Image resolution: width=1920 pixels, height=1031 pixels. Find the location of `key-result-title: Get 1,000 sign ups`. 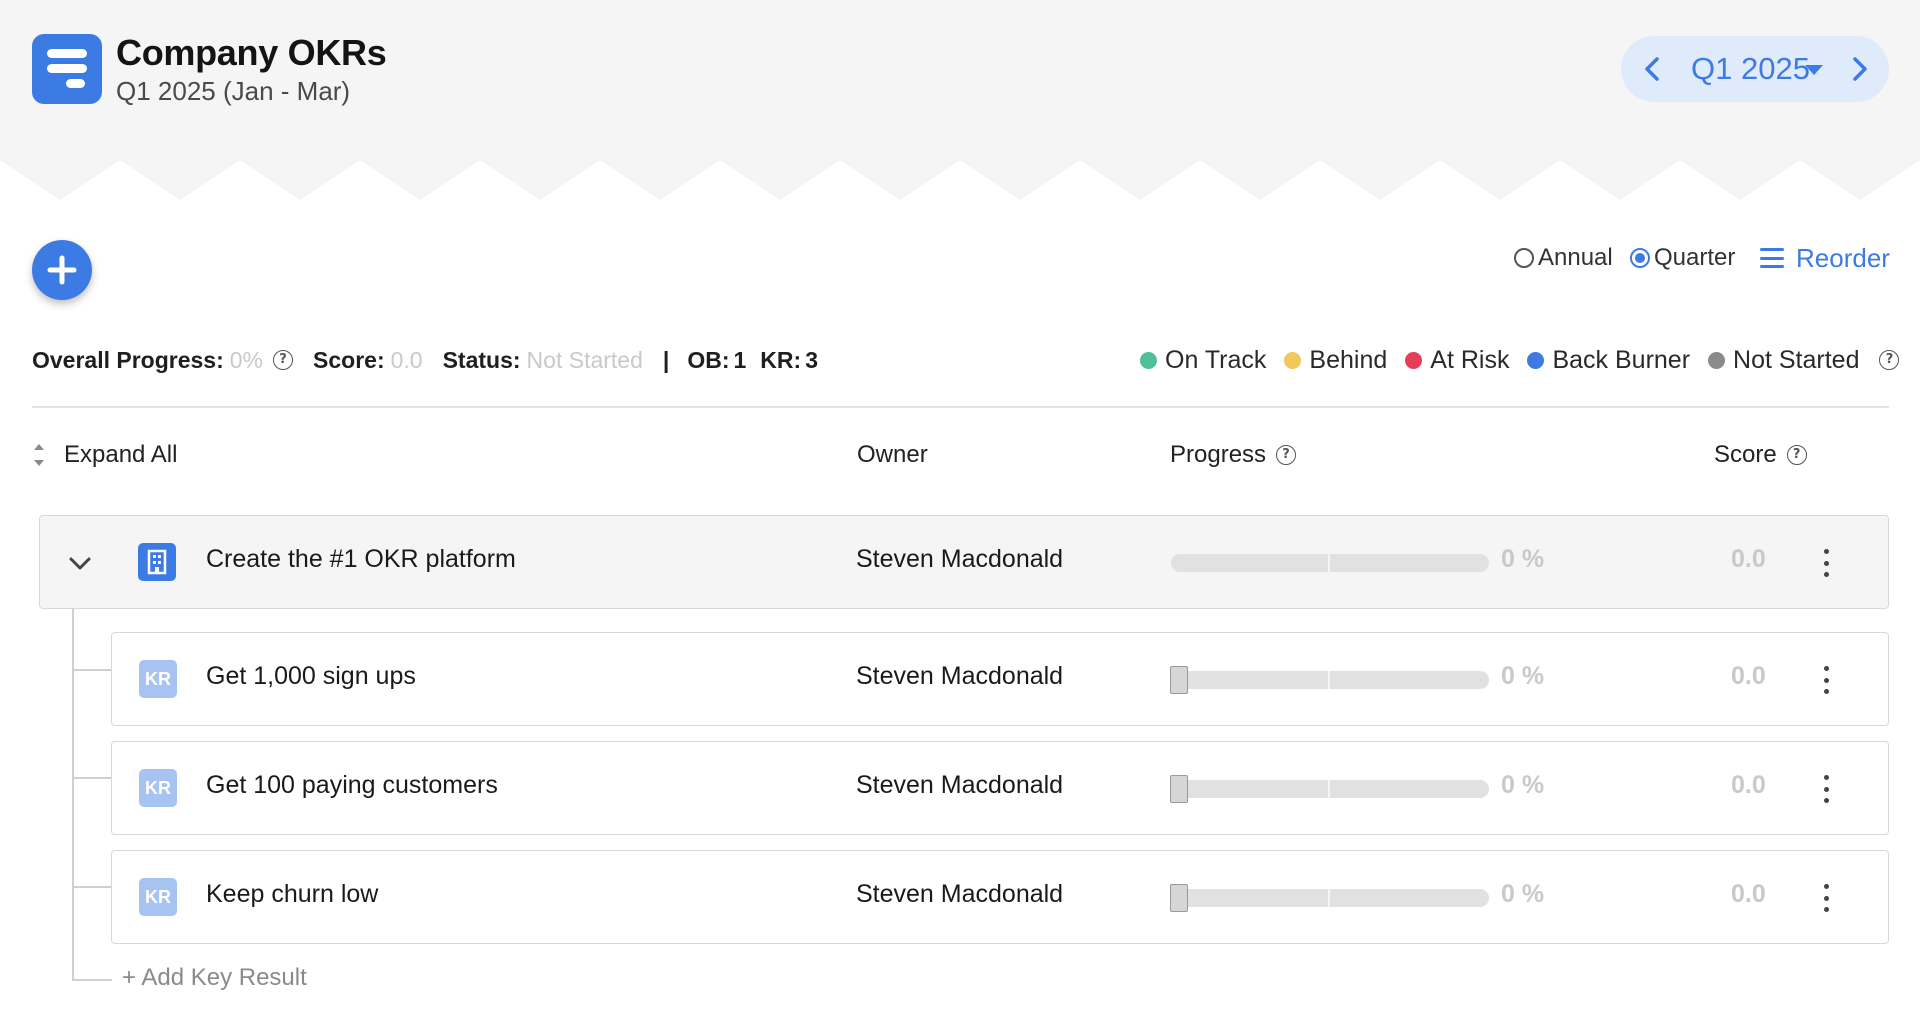

key-result-title: Get 1,000 sign ups is located at coordinates (311, 676).